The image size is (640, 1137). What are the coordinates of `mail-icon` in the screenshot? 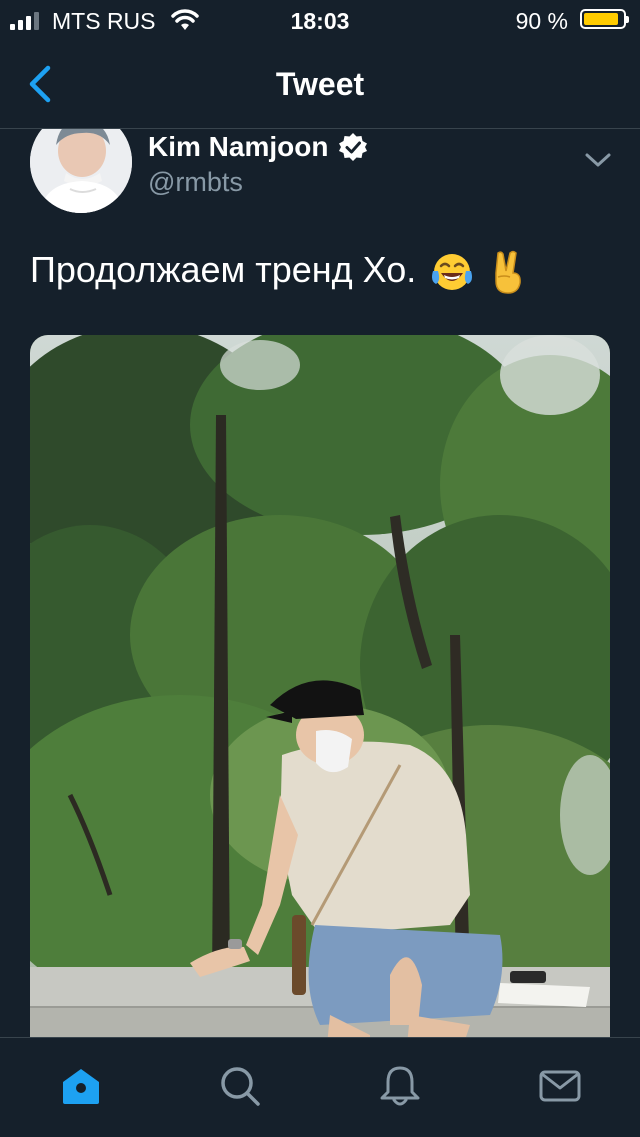 It's located at (560, 1086).